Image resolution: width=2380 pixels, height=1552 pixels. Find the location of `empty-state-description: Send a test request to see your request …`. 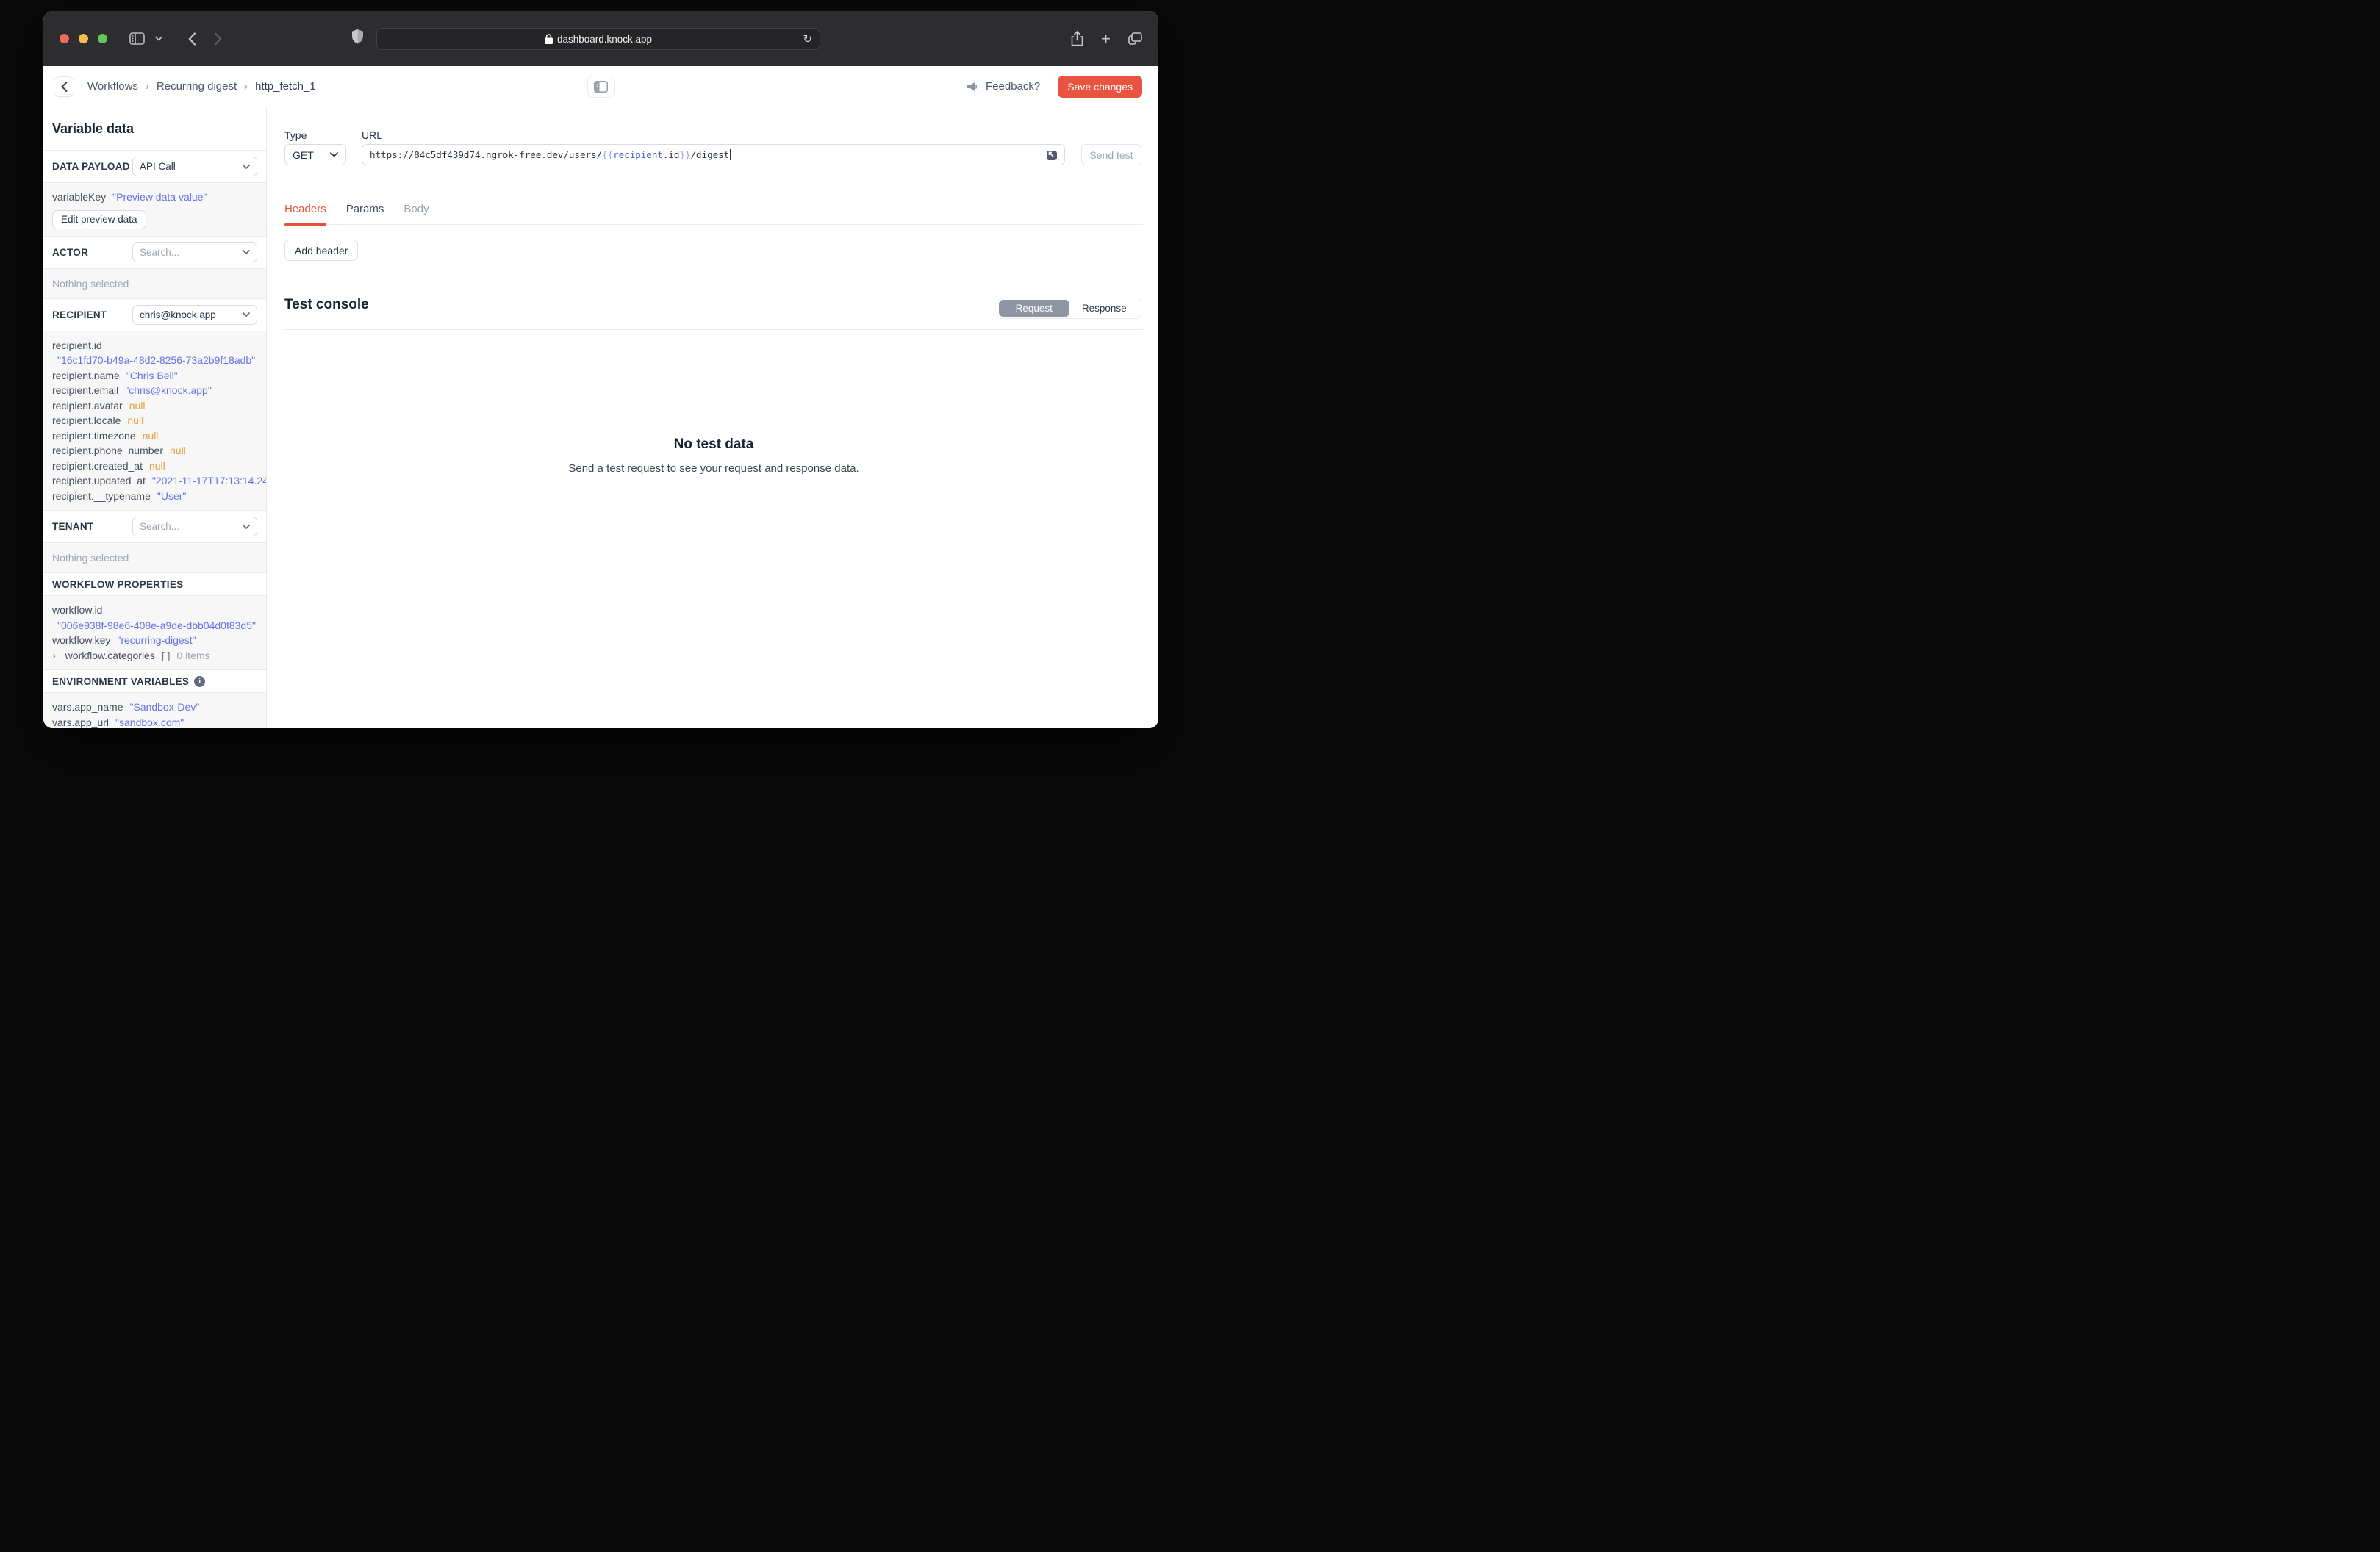

empty-state-description: Send a test request to see your request … is located at coordinates (714, 469).